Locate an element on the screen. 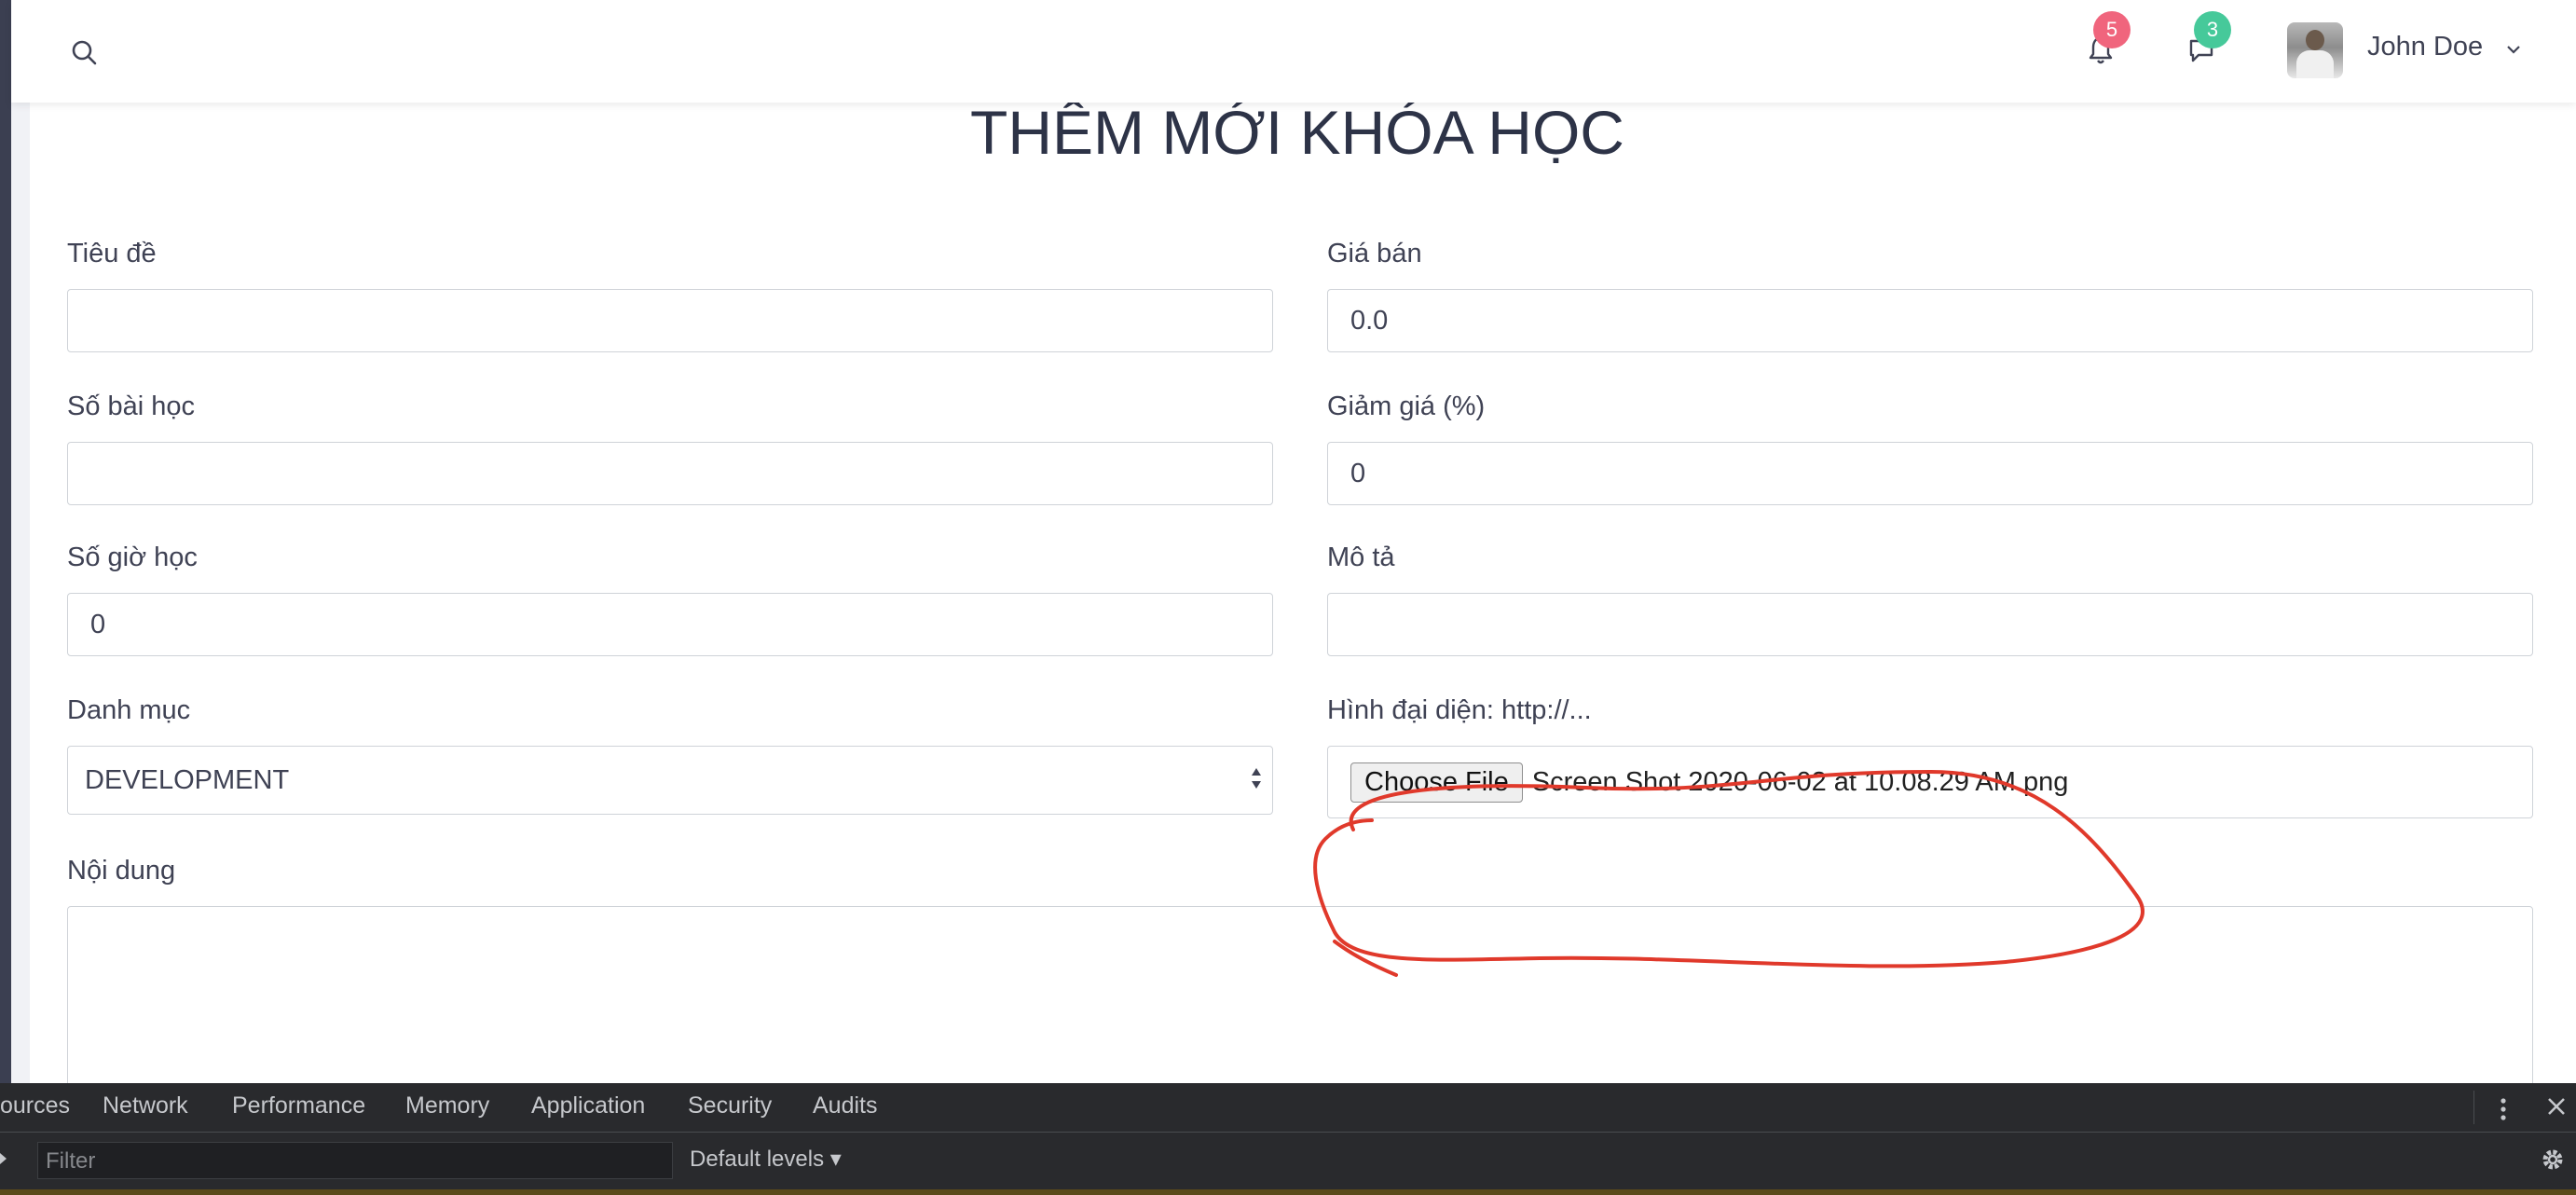 This screenshot has width=2576, height=1195. chevron-down-icon is located at coordinates (2513, 50).